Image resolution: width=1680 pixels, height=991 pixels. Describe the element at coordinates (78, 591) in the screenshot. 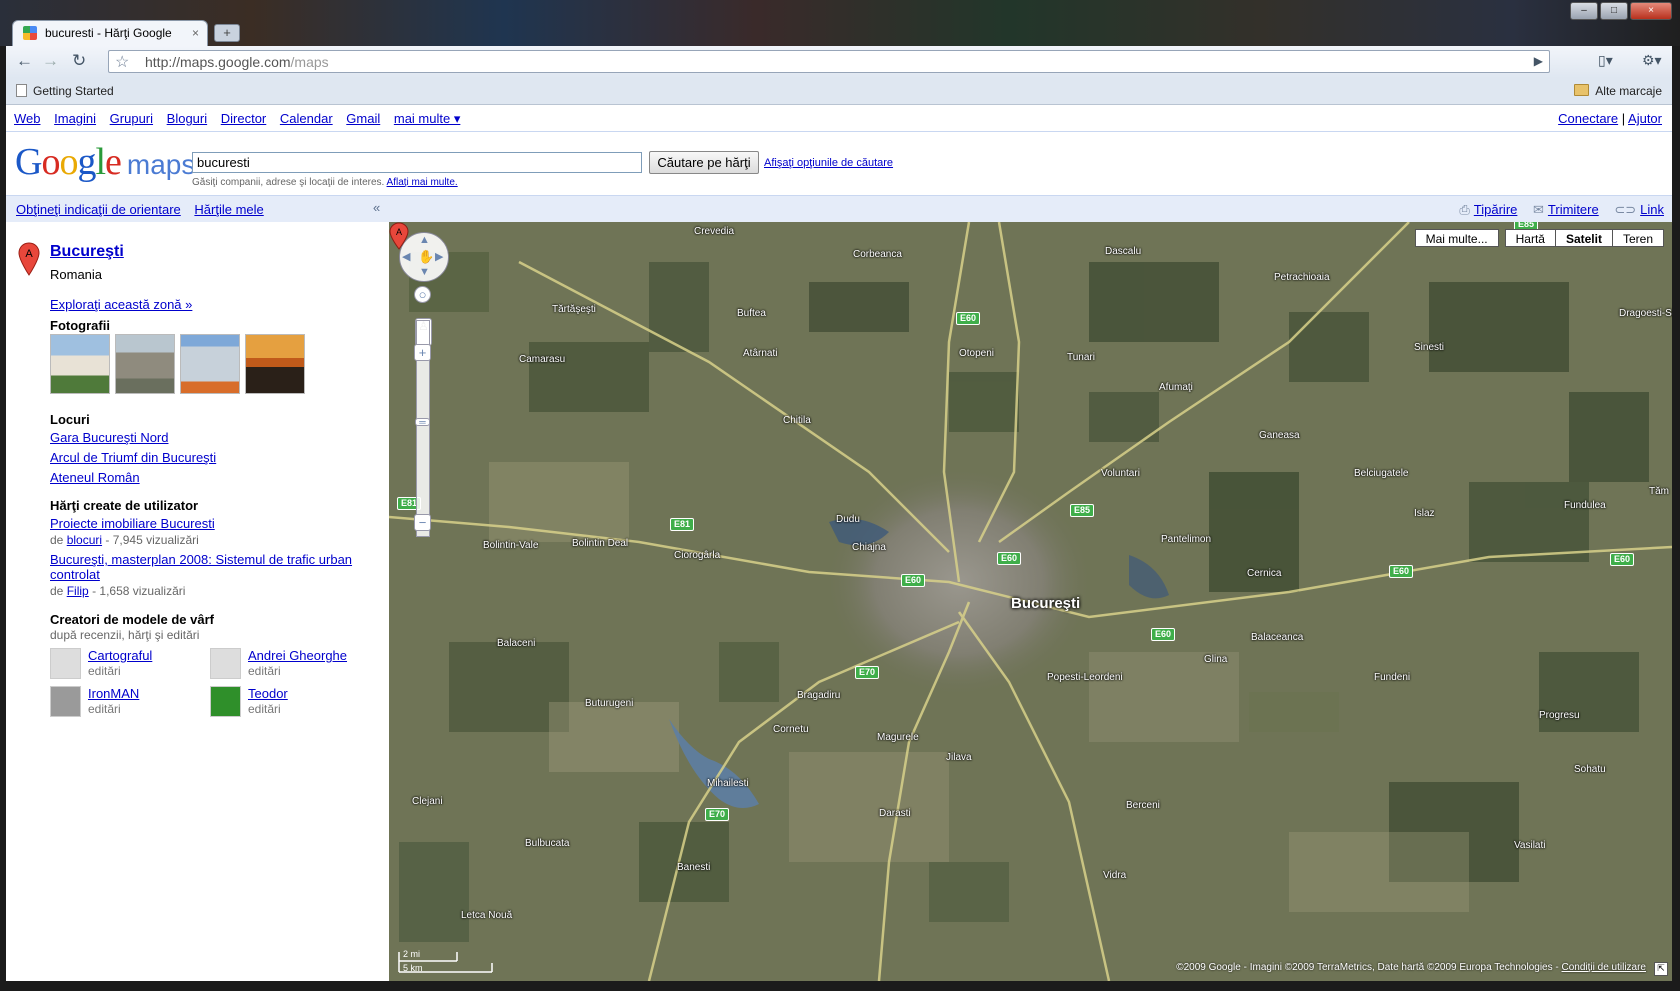

I see `author-link: Filip` at that location.